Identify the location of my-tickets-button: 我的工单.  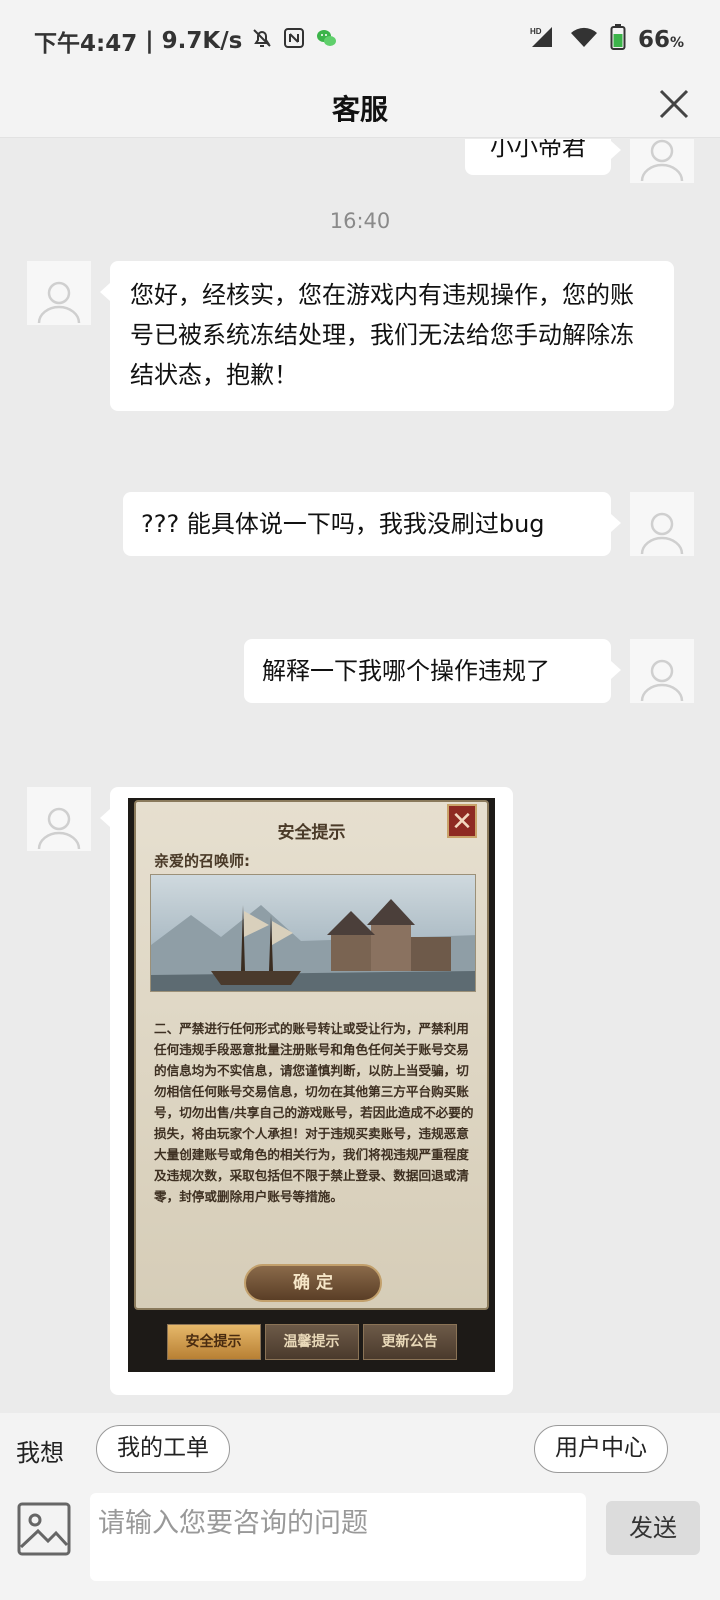
(163, 1449).